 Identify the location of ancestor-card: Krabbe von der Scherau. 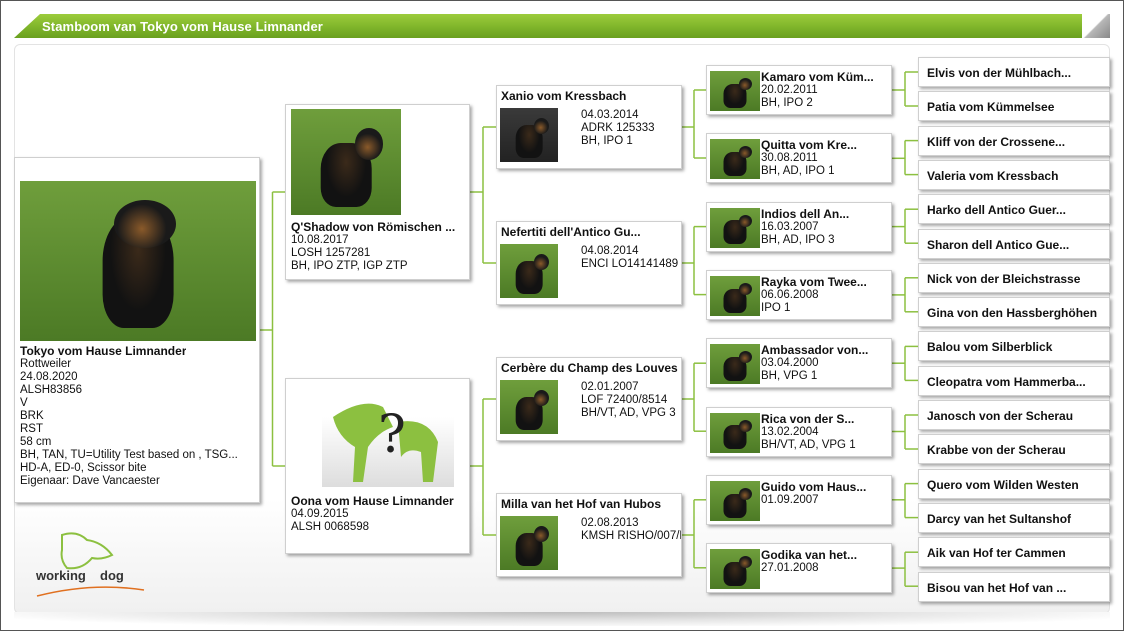
(1014, 449).